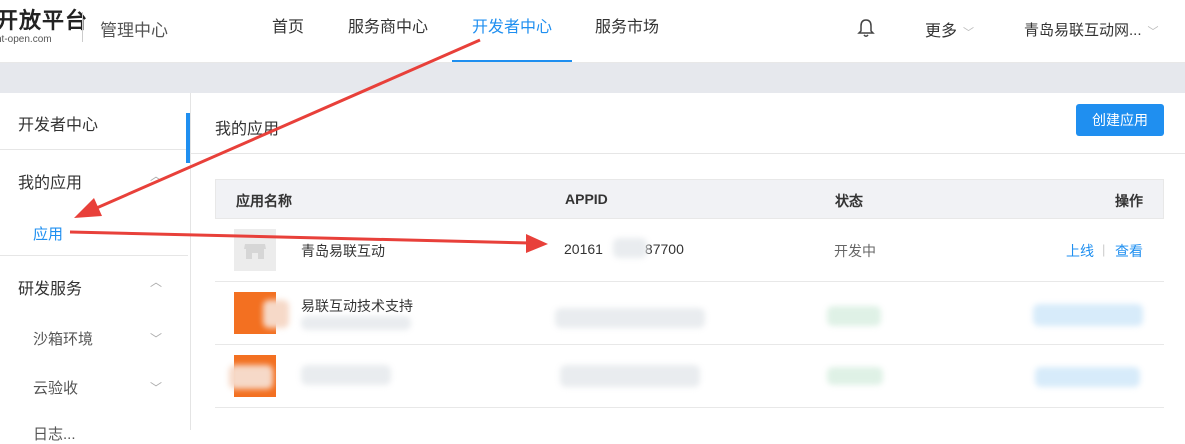 This screenshot has width=1185, height=444. Describe the element at coordinates (247, 129) in the screenshot. I see `page-title: 我的应用` at that location.